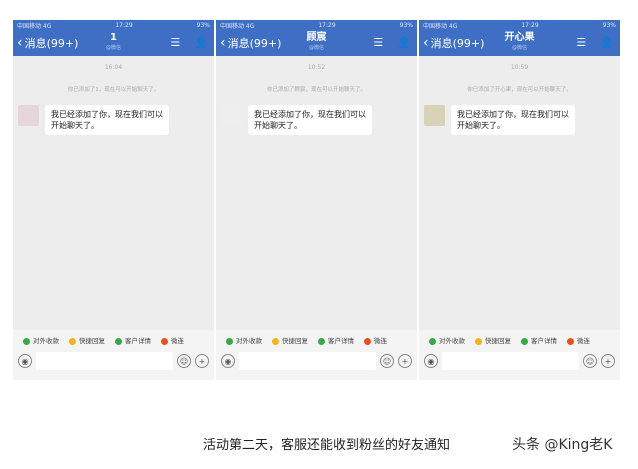 The height and width of the screenshot is (469, 638). I want to click on system-message: 你已添加了开心果，现在可以开始聊天了。, so click(519, 90).